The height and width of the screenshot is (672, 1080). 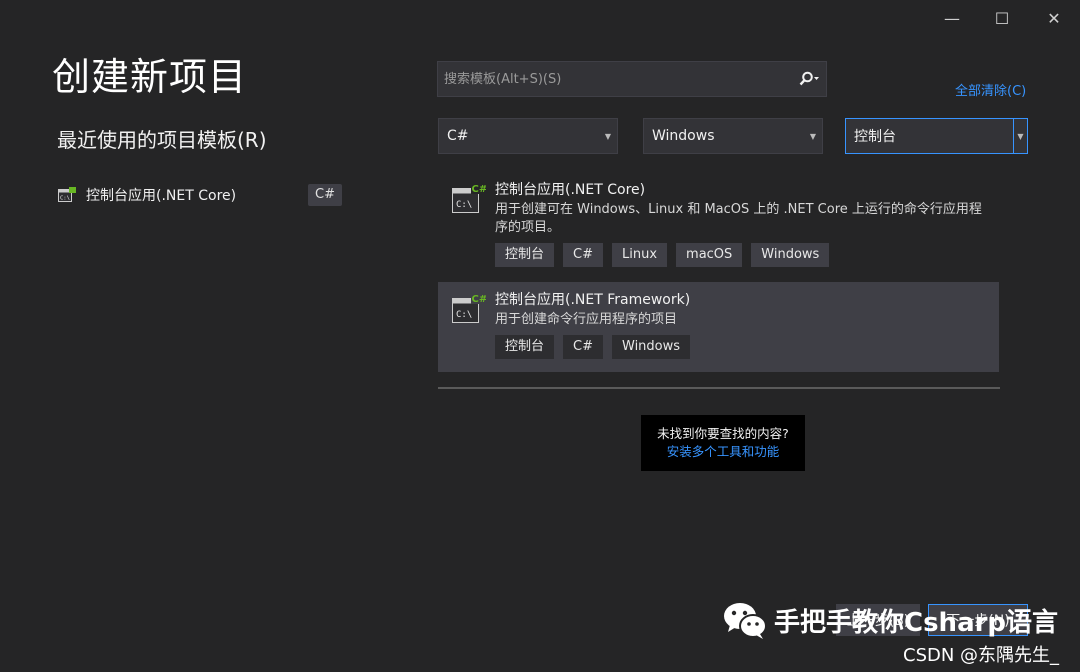 I want to click on search-box, so click(x=632, y=79).